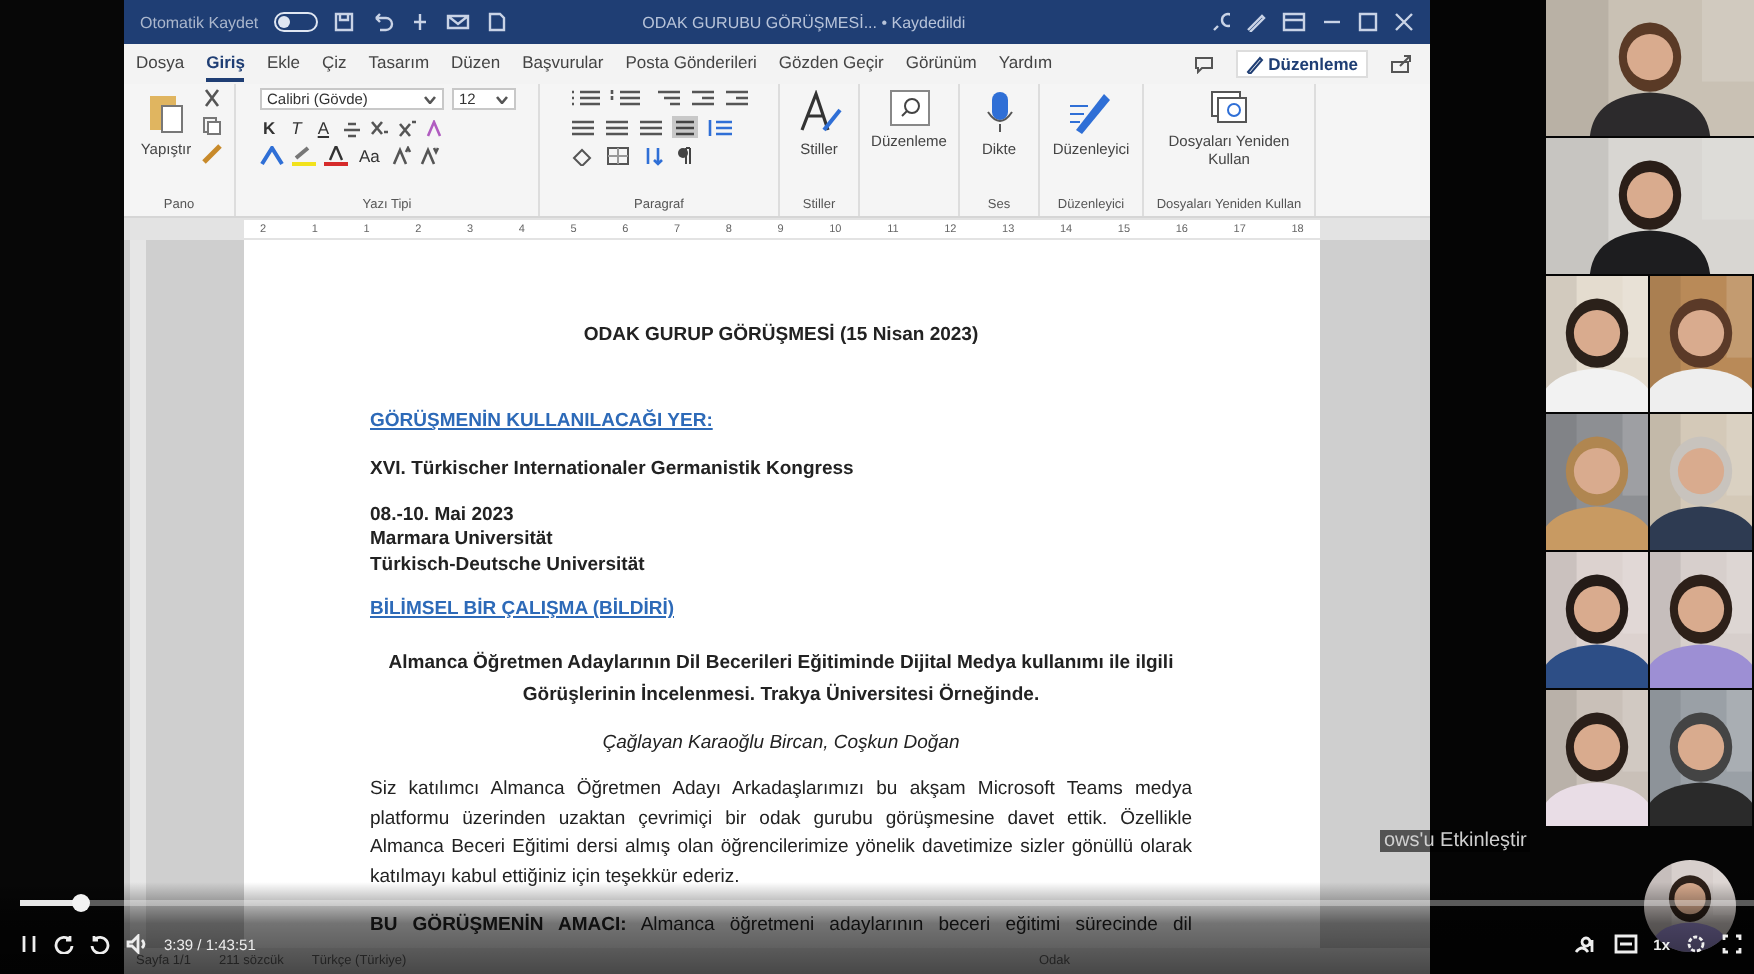  Describe the element at coordinates (582, 127) in the screenshot. I see `align-left-icon` at that location.